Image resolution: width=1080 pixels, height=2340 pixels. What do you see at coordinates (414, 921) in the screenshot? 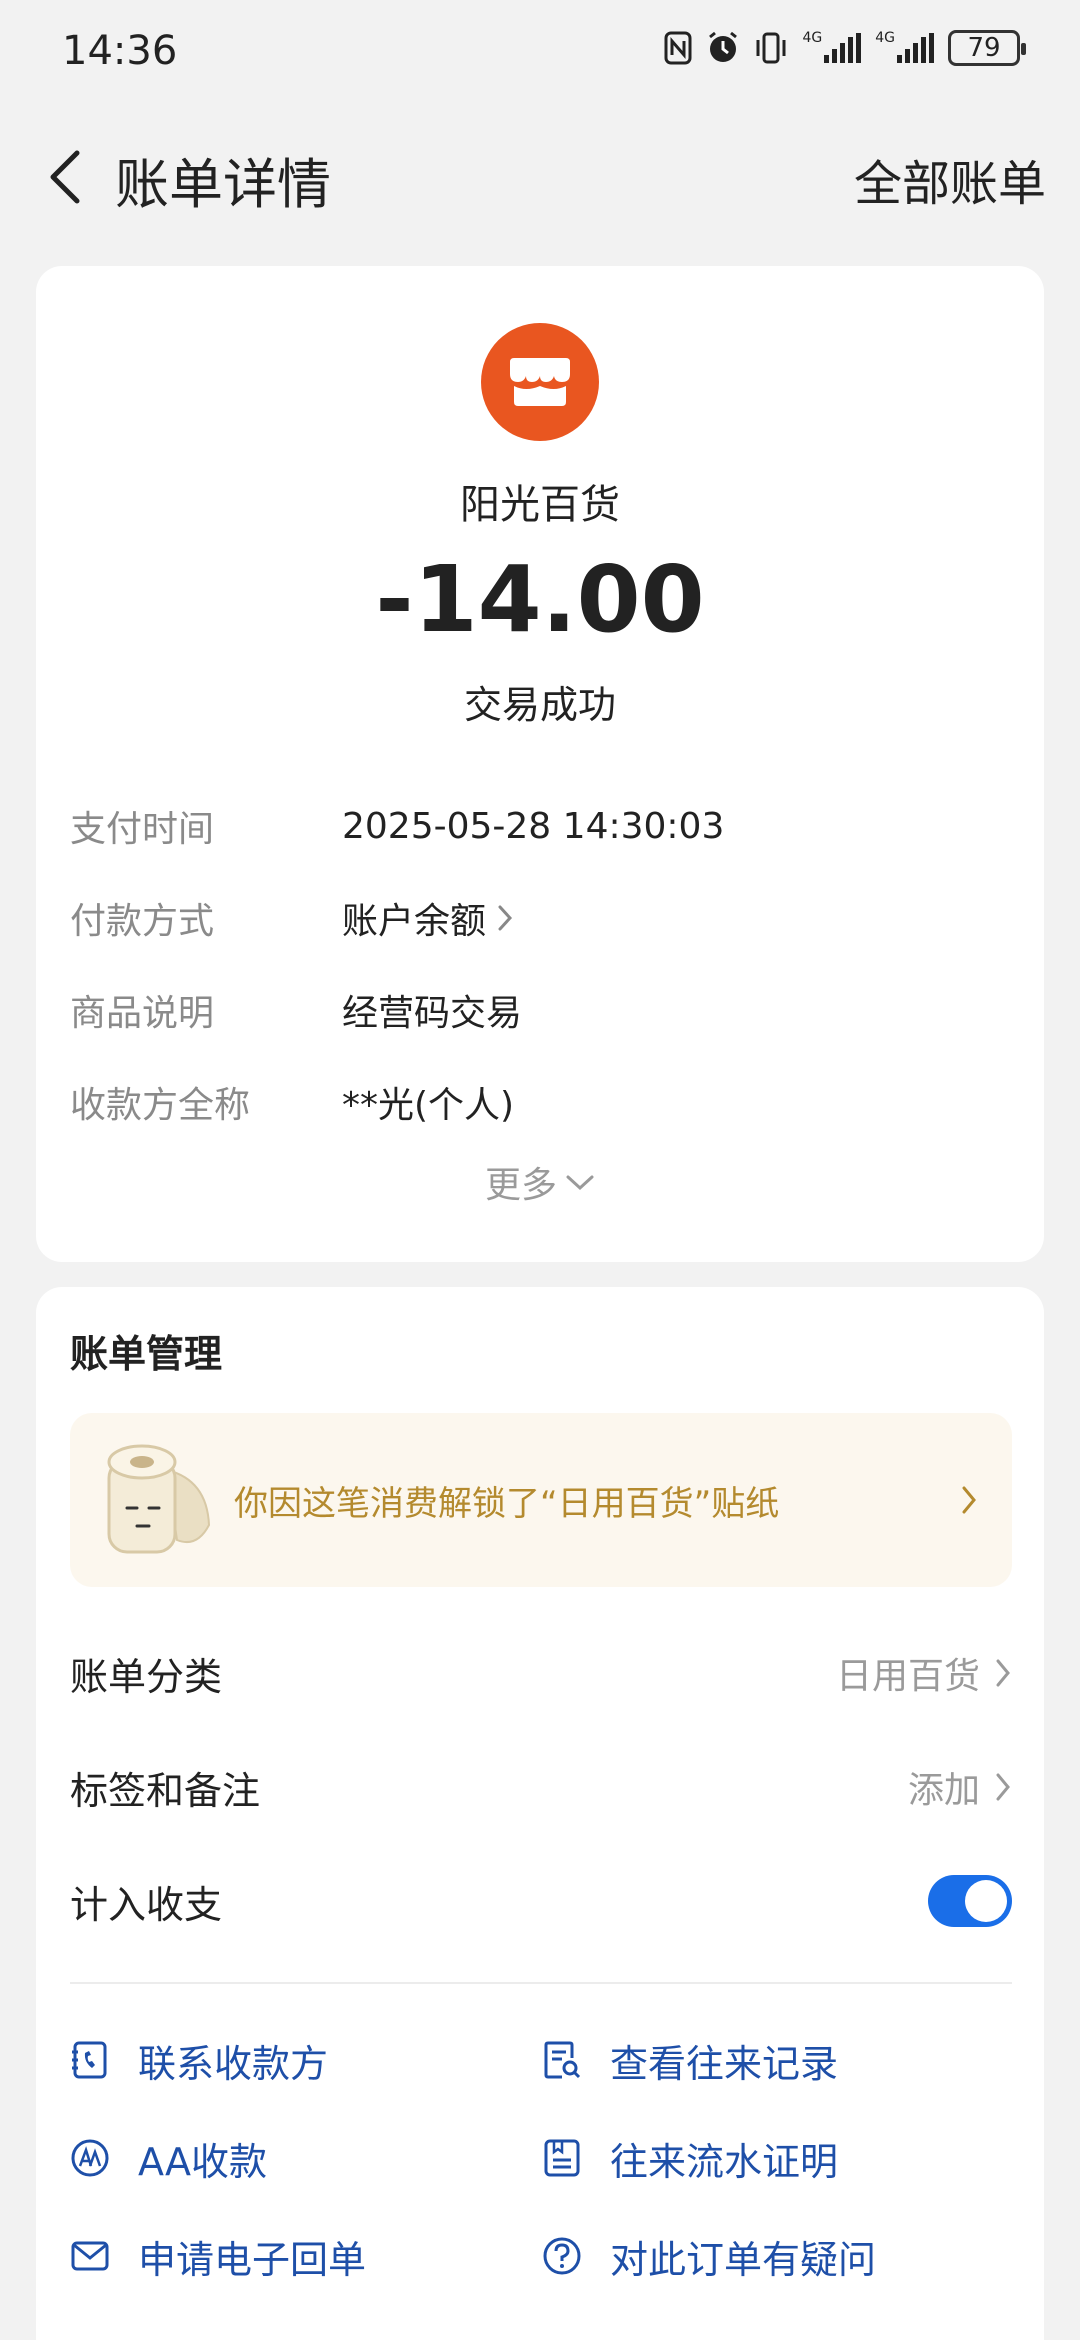
I see `detail-value: 账户余额` at bounding box center [414, 921].